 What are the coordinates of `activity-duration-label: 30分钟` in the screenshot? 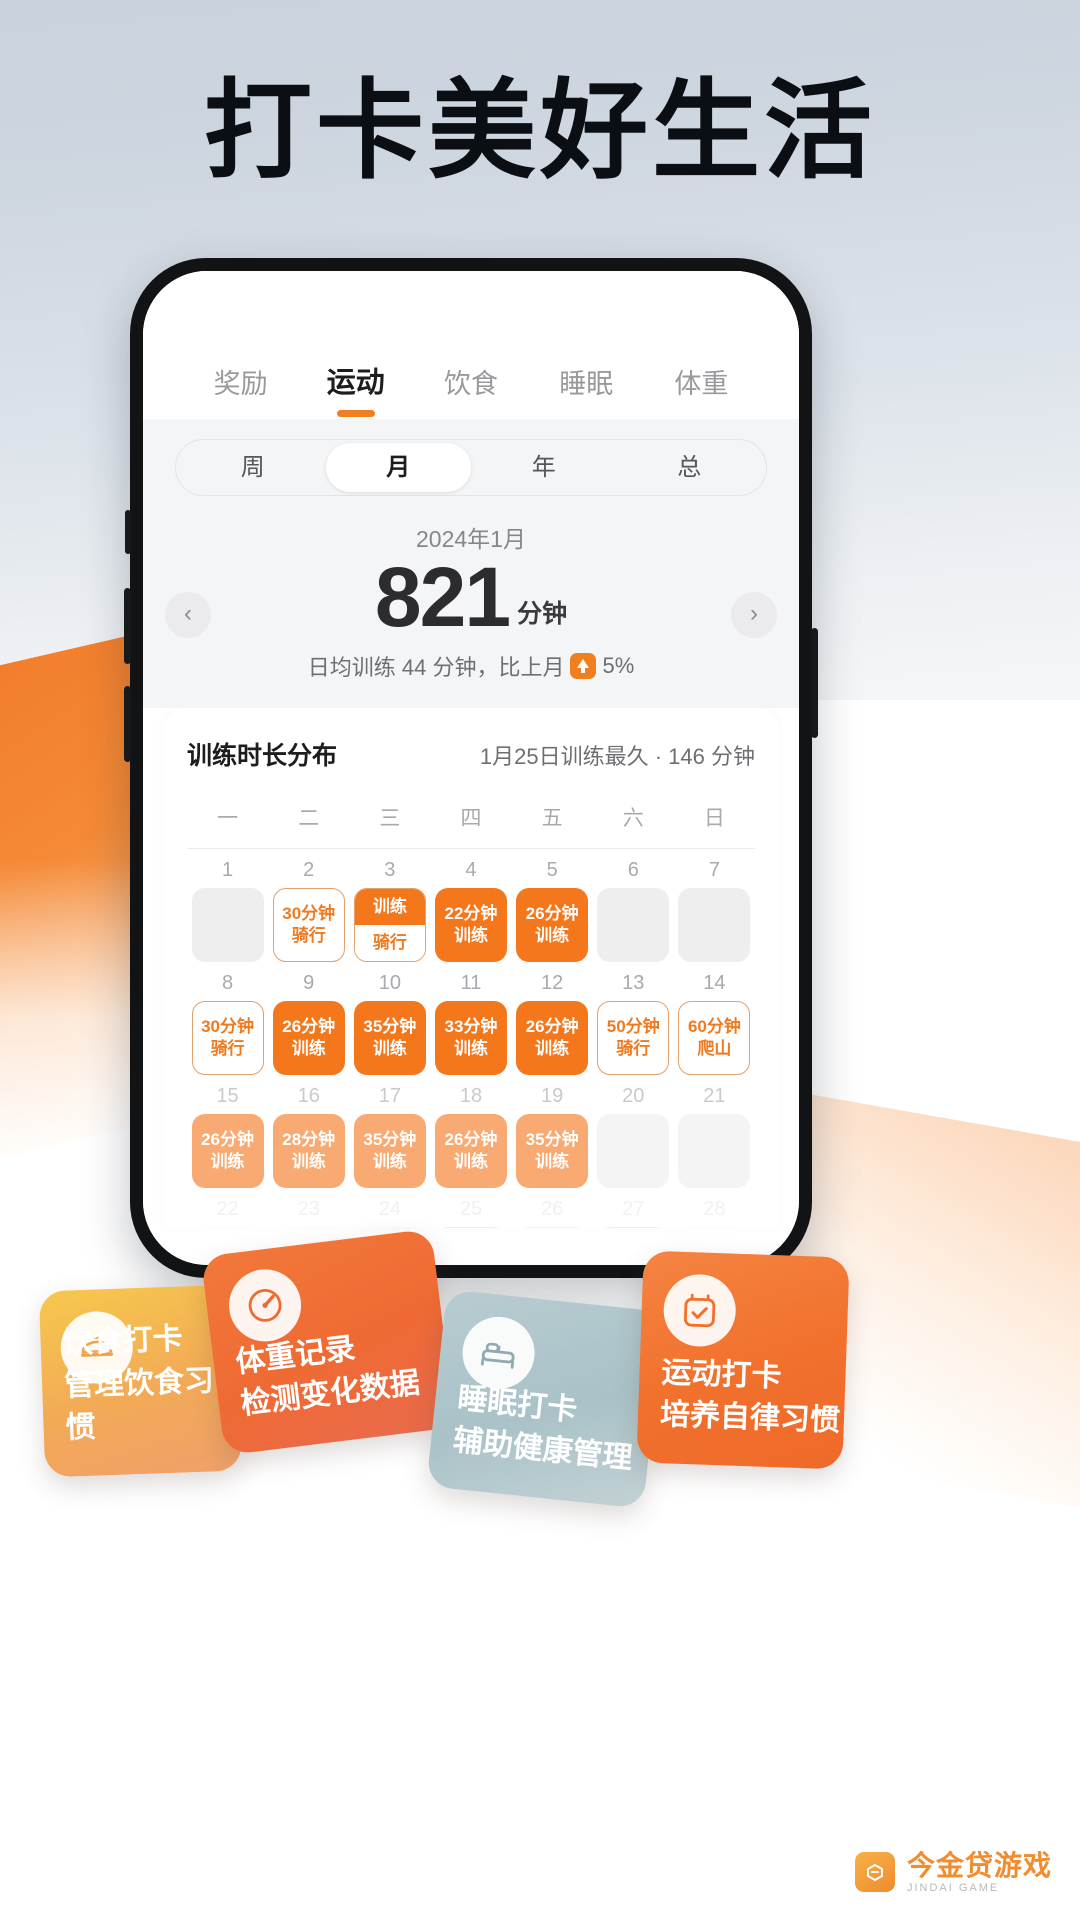 It's located at (309, 914).